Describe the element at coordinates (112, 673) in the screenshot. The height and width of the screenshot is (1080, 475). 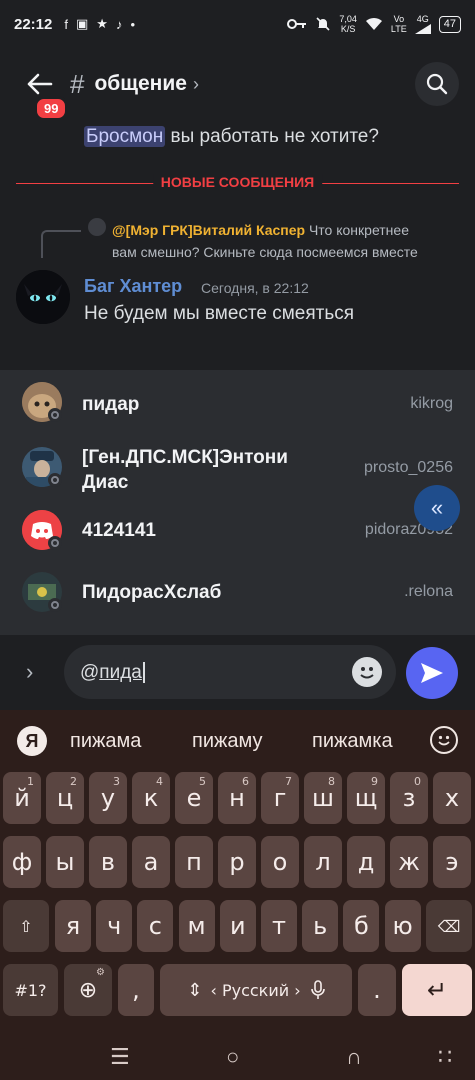
I see `message-input-text: @пида` at that location.